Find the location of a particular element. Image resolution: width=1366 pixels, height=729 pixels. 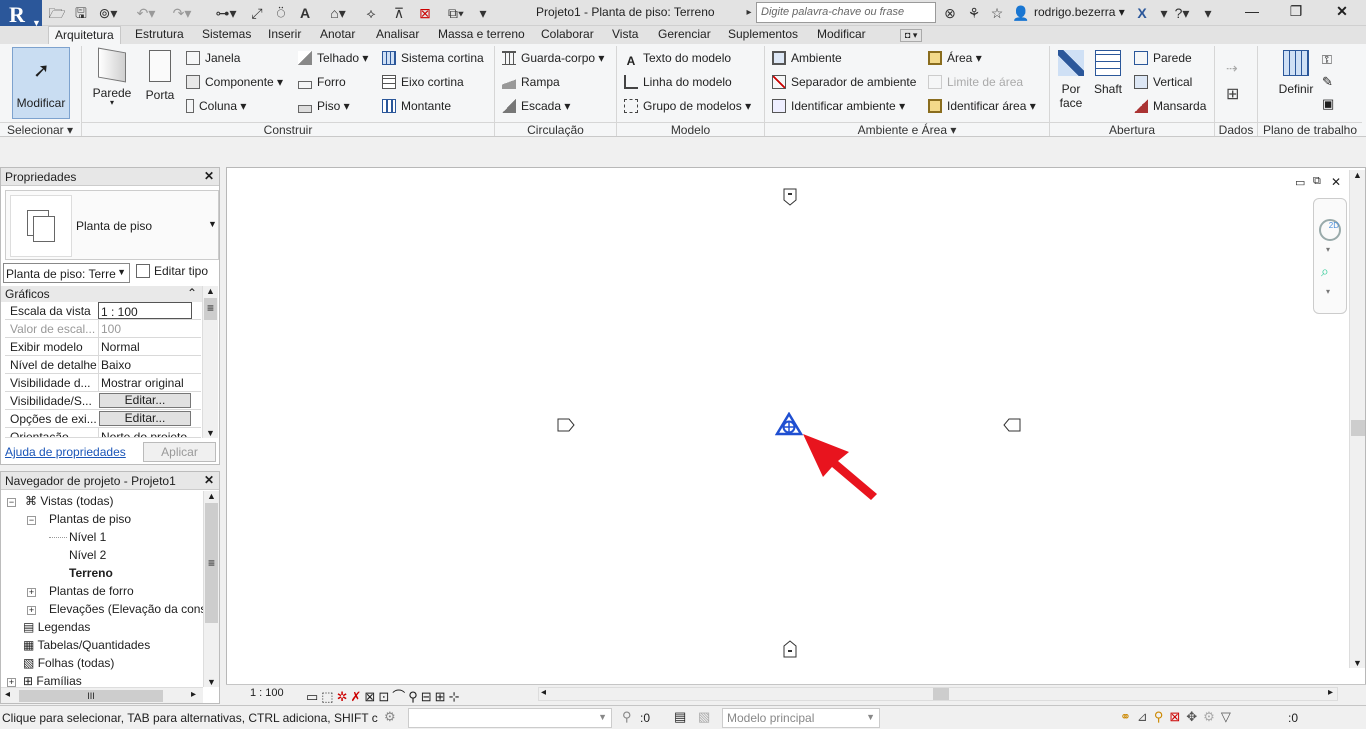

select-pinned-icon: ⚲ is located at coordinates (1162, 716).